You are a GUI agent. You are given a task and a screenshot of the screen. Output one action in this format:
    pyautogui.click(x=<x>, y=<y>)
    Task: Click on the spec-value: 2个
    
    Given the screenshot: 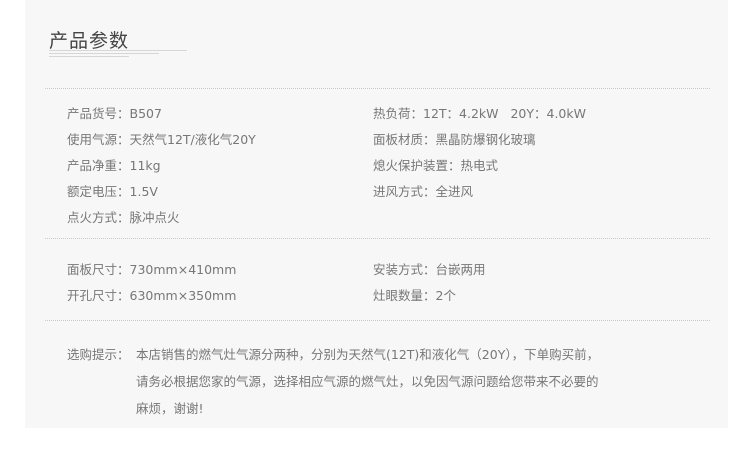 What is the action you would take?
    pyautogui.click(x=445, y=295)
    